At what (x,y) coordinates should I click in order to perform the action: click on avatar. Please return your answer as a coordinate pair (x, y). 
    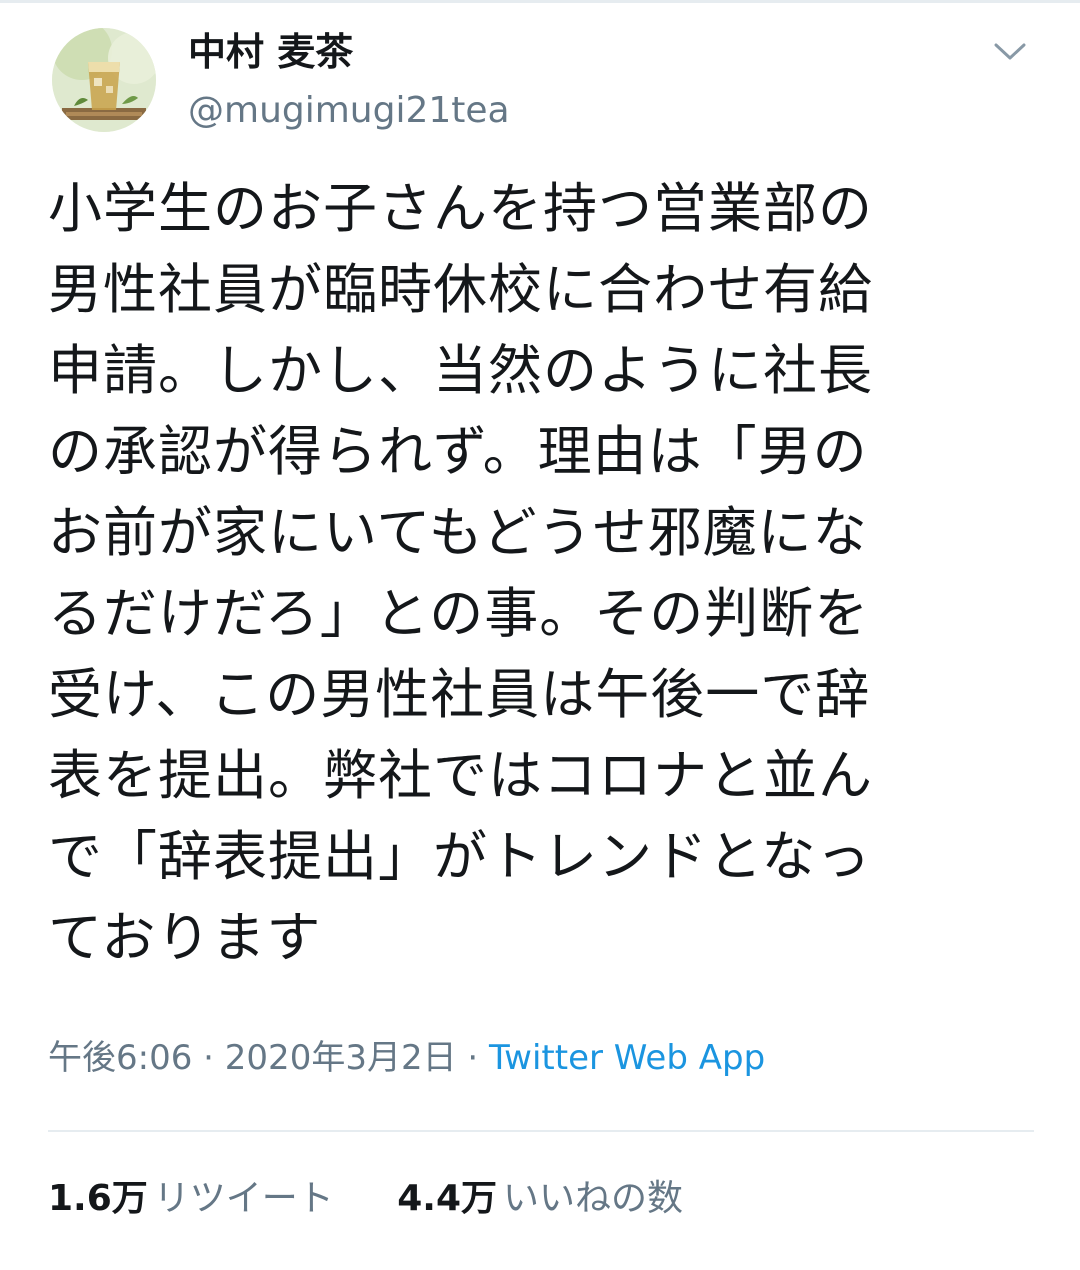
    Looking at the image, I should click on (104, 80).